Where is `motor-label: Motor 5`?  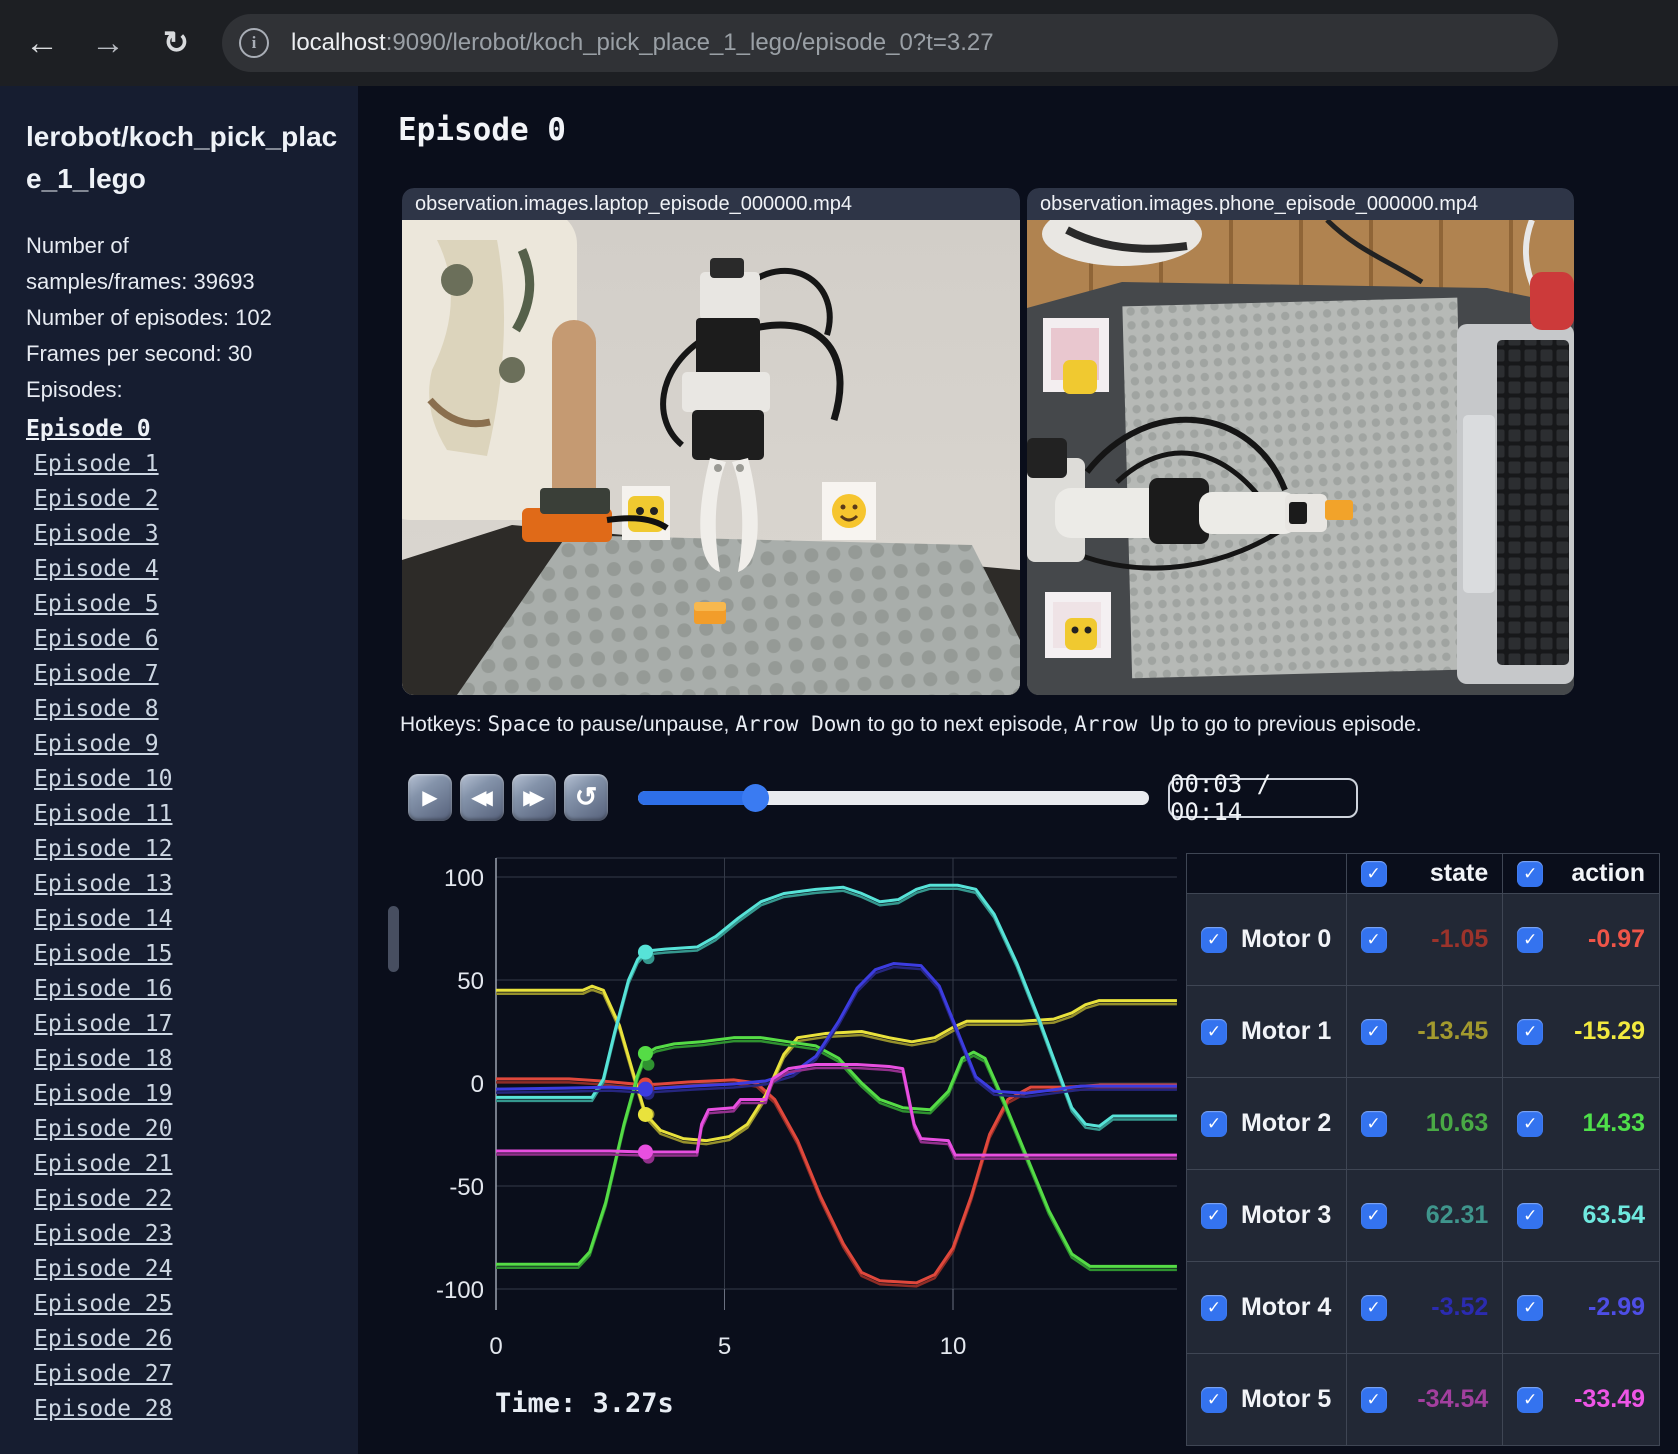
motor-label: Motor 5 is located at coordinates (1286, 1399).